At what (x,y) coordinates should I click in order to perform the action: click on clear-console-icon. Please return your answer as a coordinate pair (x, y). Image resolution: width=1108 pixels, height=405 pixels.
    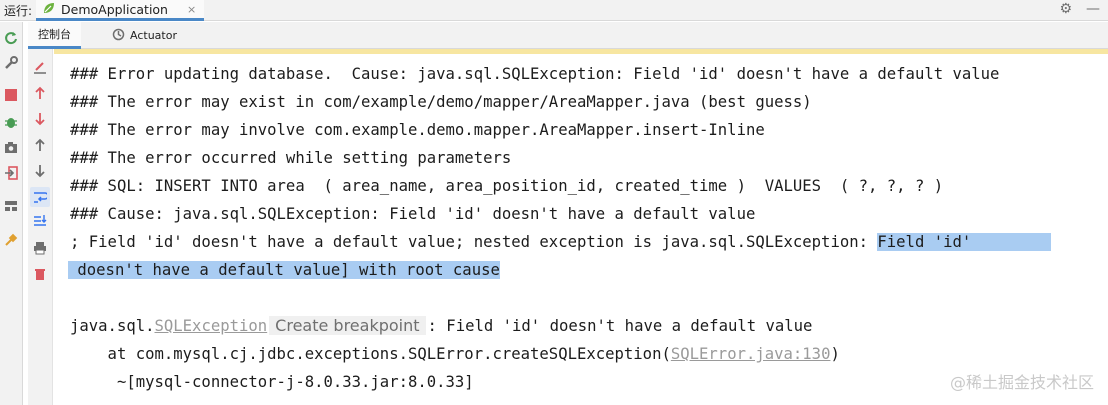
    Looking at the image, I should click on (40, 67).